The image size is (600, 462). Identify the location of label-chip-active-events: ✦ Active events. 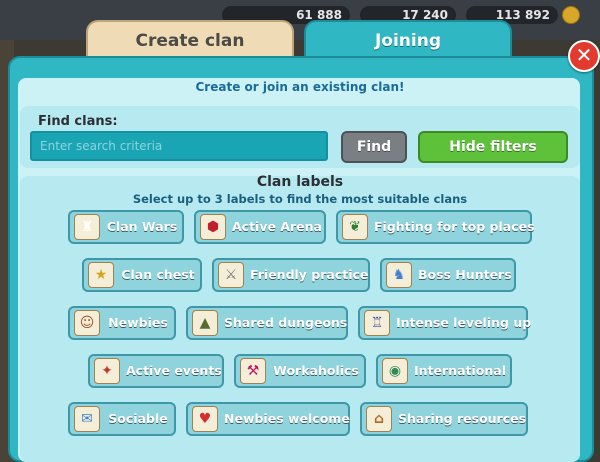
(156, 371).